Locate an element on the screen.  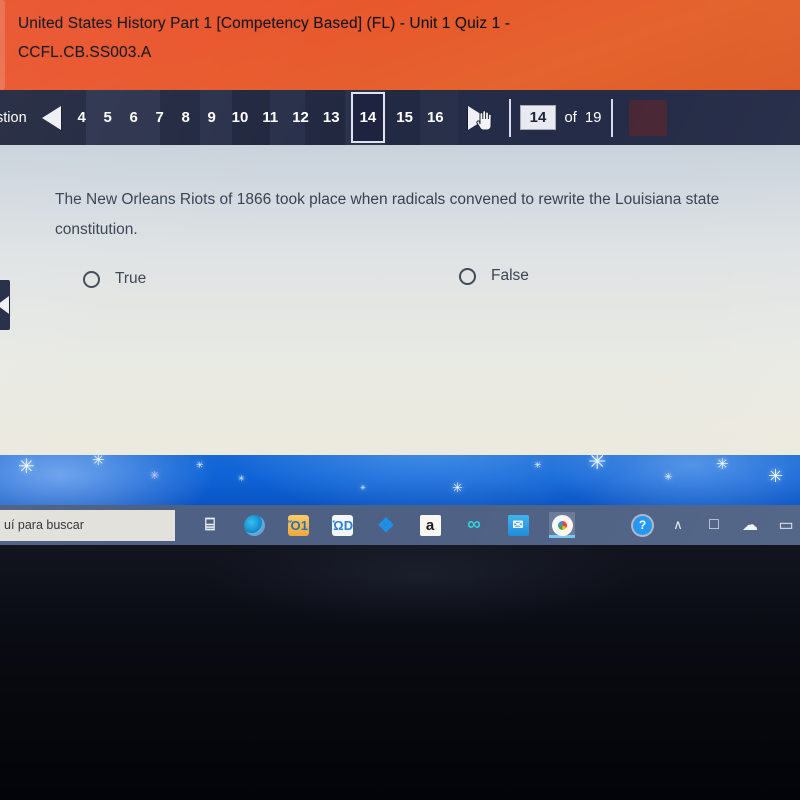
microsoft-edge-icon is located at coordinates (254, 525).